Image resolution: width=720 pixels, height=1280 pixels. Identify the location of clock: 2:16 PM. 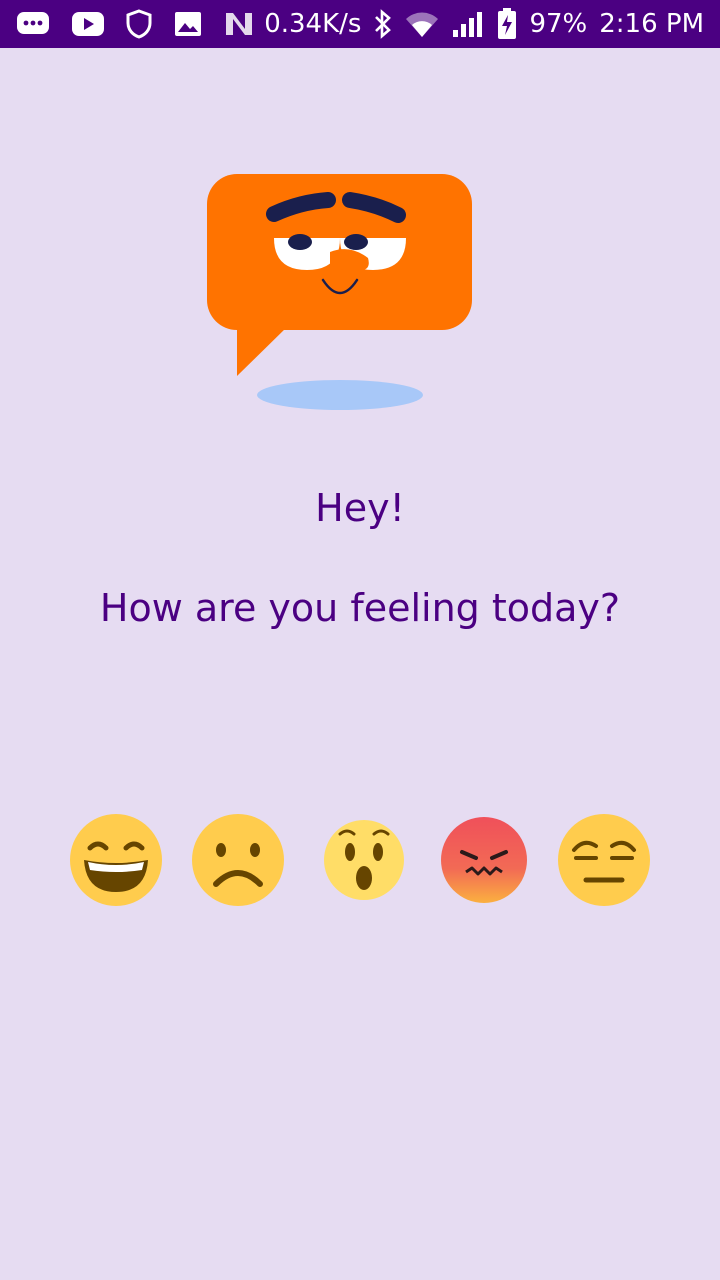
(651, 24).